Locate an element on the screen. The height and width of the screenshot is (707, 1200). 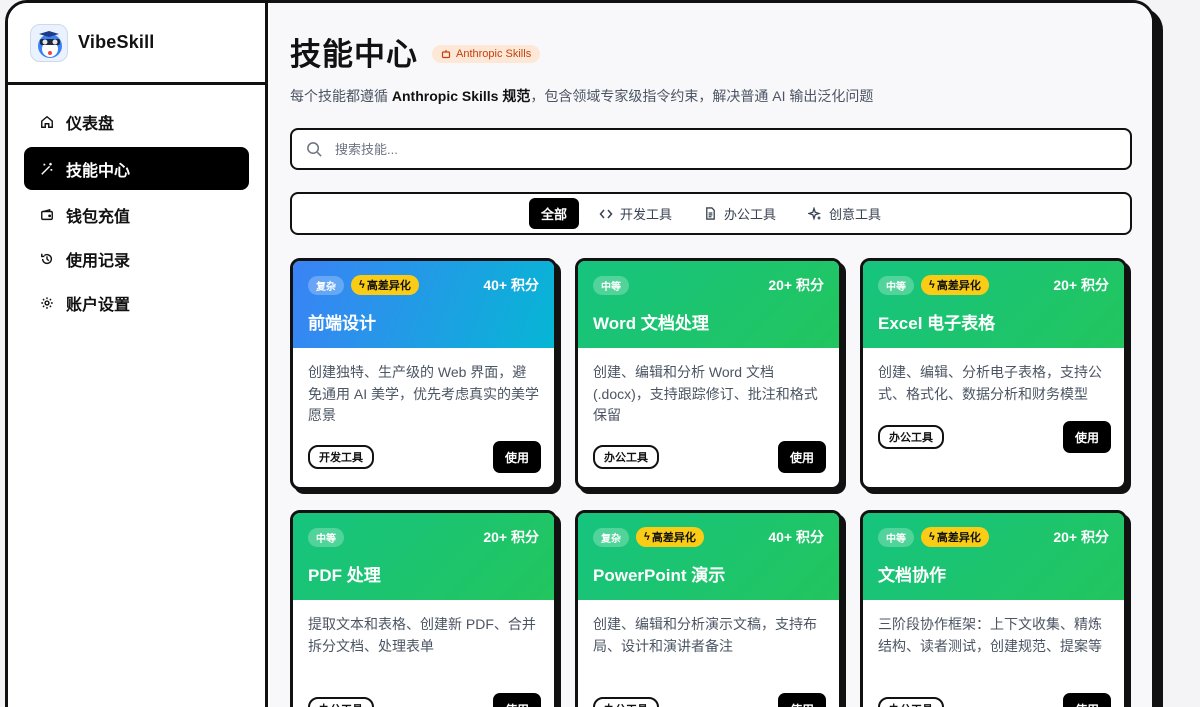
card-title: PDF 处理 is located at coordinates (344, 575).